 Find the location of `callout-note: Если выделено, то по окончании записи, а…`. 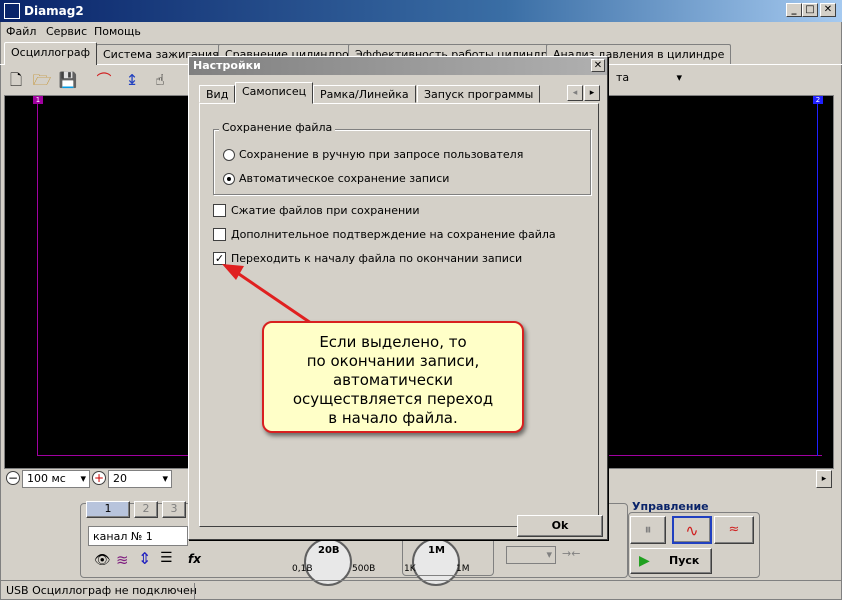

callout-note: Если выделено, то по окончании записи, а… is located at coordinates (393, 377).